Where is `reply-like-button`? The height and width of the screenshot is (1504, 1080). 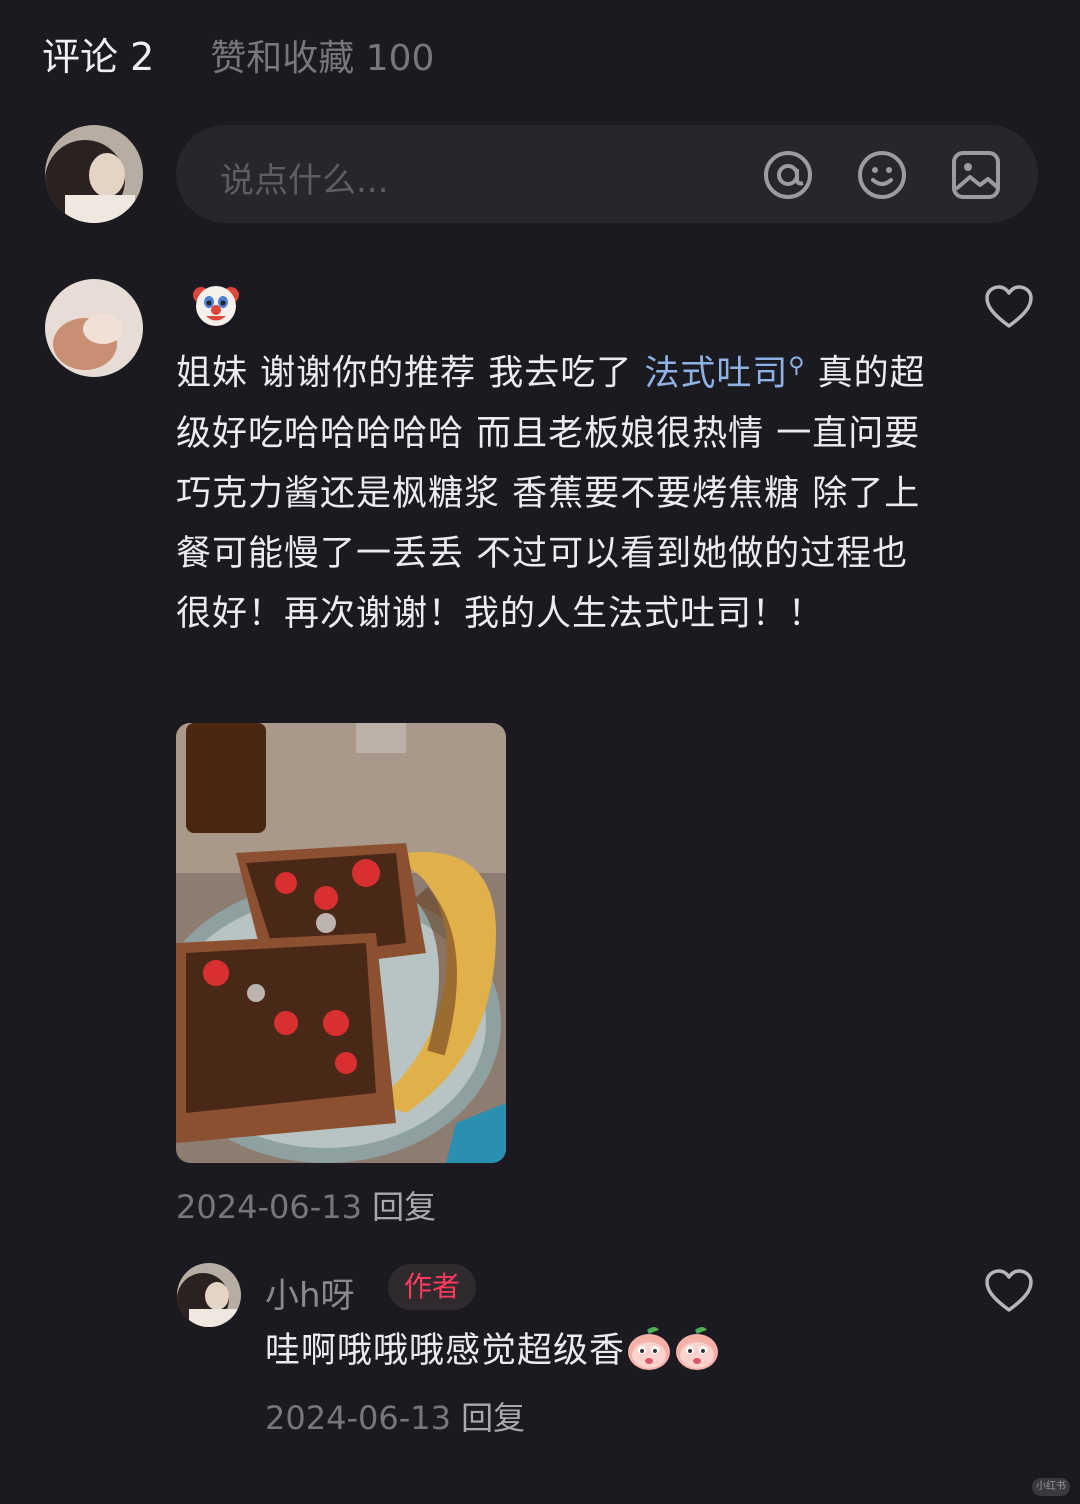
reply-like-button is located at coordinates (1009, 1291).